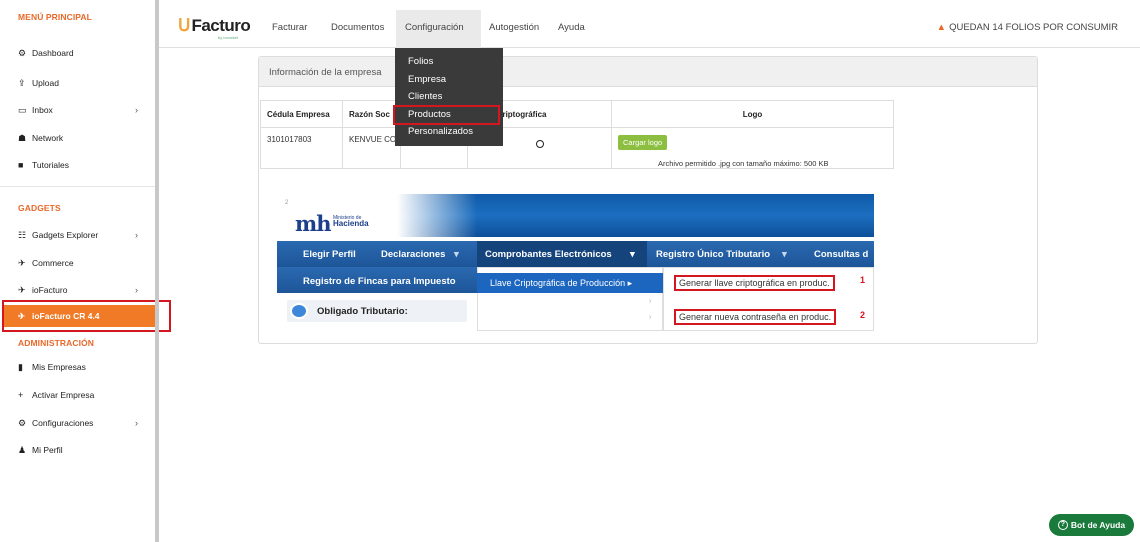 The image size is (1140, 542). What do you see at coordinates (449, 80) in the screenshot?
I see `menu-item-empresa: Empresa` at bounding box center [449, 80].